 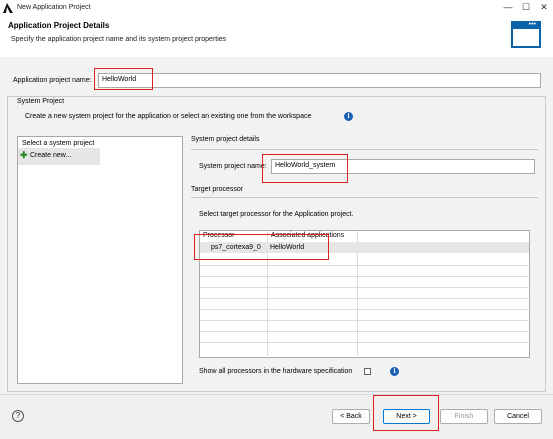 I want to click on app-project-name-input: HelloWorld, so click(x=319, y=80).